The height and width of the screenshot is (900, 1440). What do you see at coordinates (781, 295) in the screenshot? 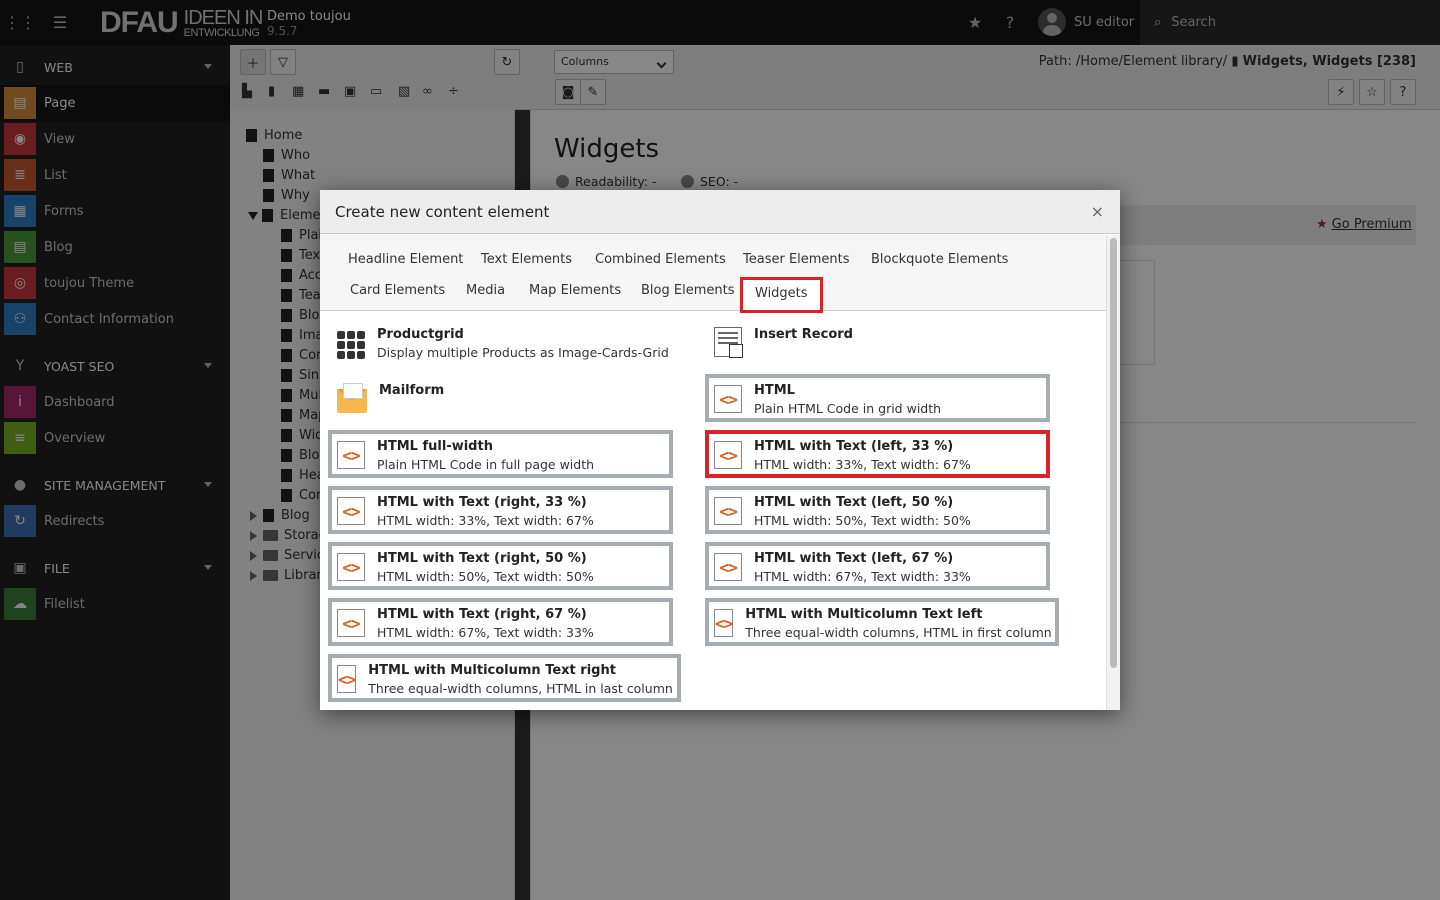
I see `tab-widgets: Widgets` at bounding box center [781, 295].